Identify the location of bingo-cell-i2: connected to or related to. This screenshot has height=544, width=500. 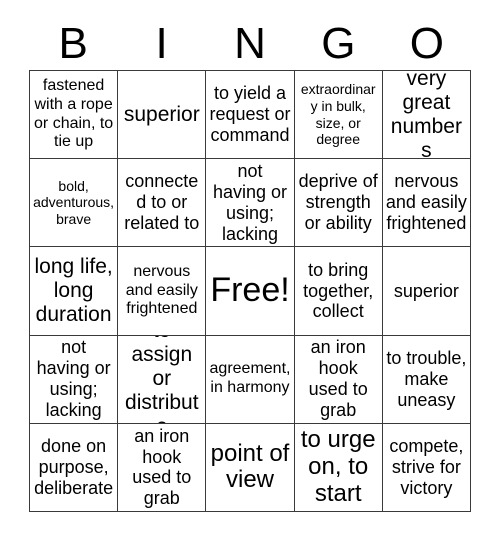
(162, 203).